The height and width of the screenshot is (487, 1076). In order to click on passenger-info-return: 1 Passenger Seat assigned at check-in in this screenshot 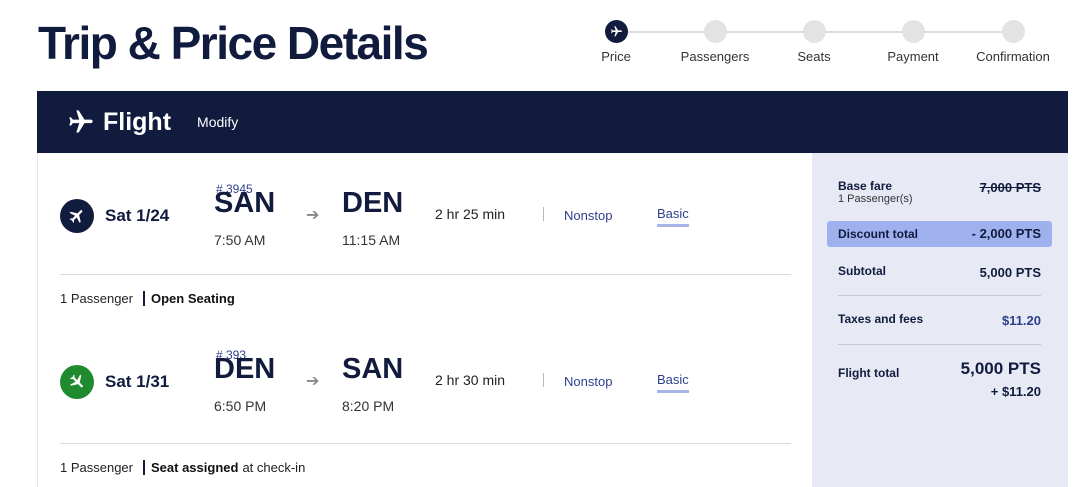, I will do `click(182, 467)`.